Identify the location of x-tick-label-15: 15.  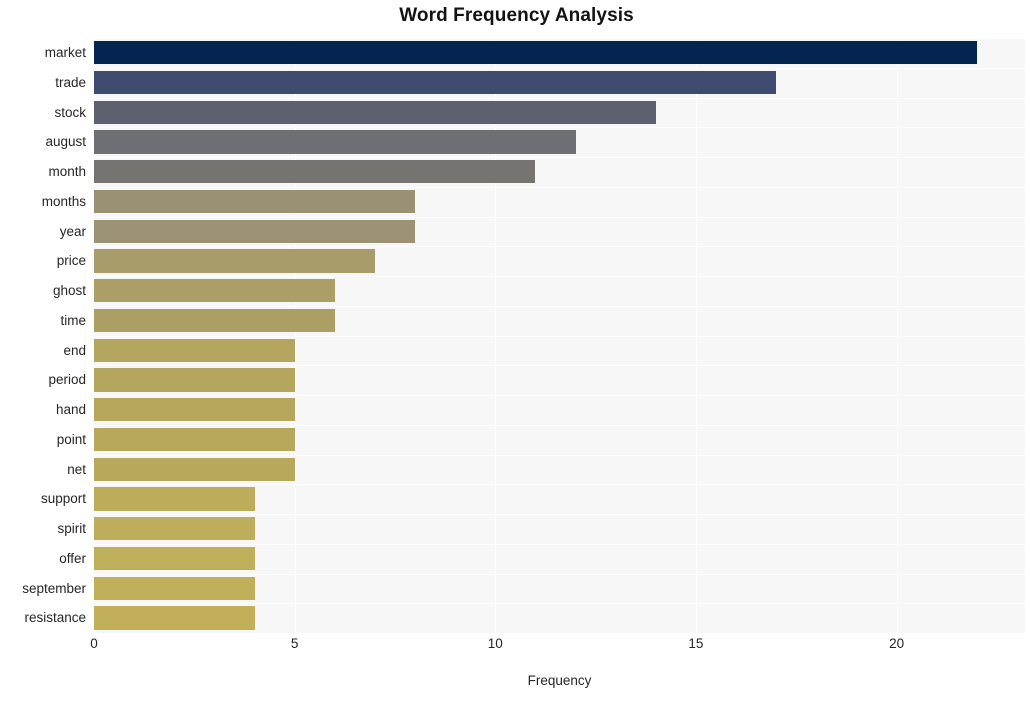
(696, 643).